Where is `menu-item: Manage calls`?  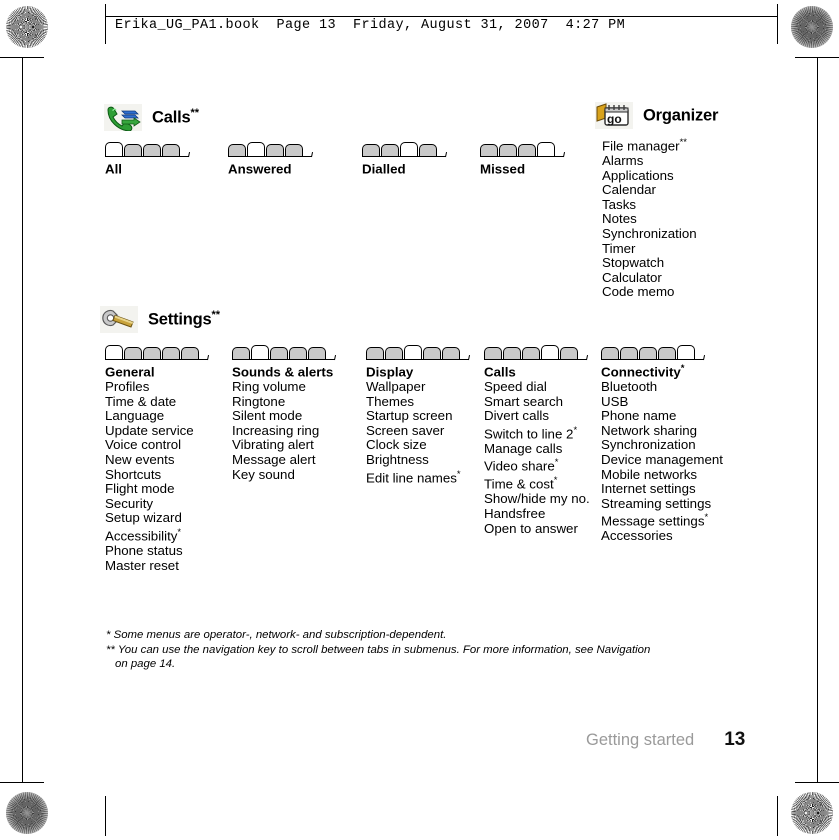
menu-item: Manage calls is located at coordinates (537, 449).